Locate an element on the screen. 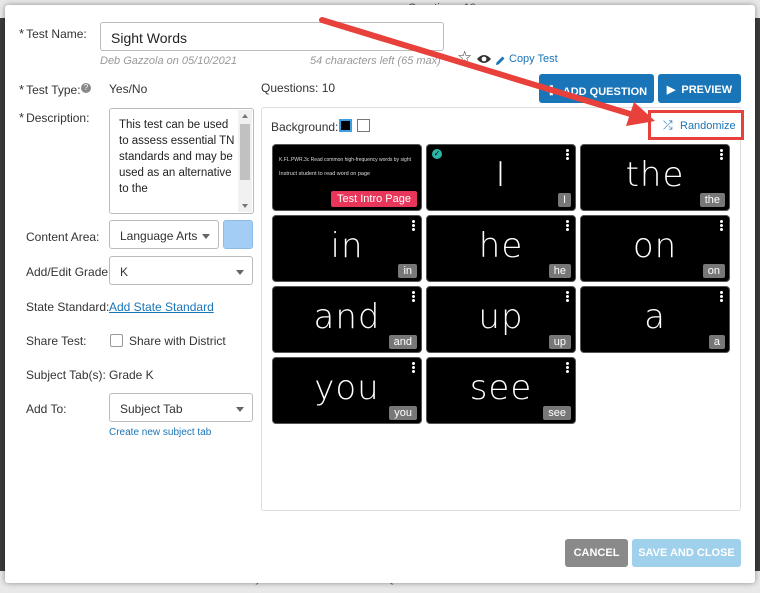 This screenshot has width=760, height=593. add-question-button: ✚ ADD QUESTION is located at coordinates (596, 88).